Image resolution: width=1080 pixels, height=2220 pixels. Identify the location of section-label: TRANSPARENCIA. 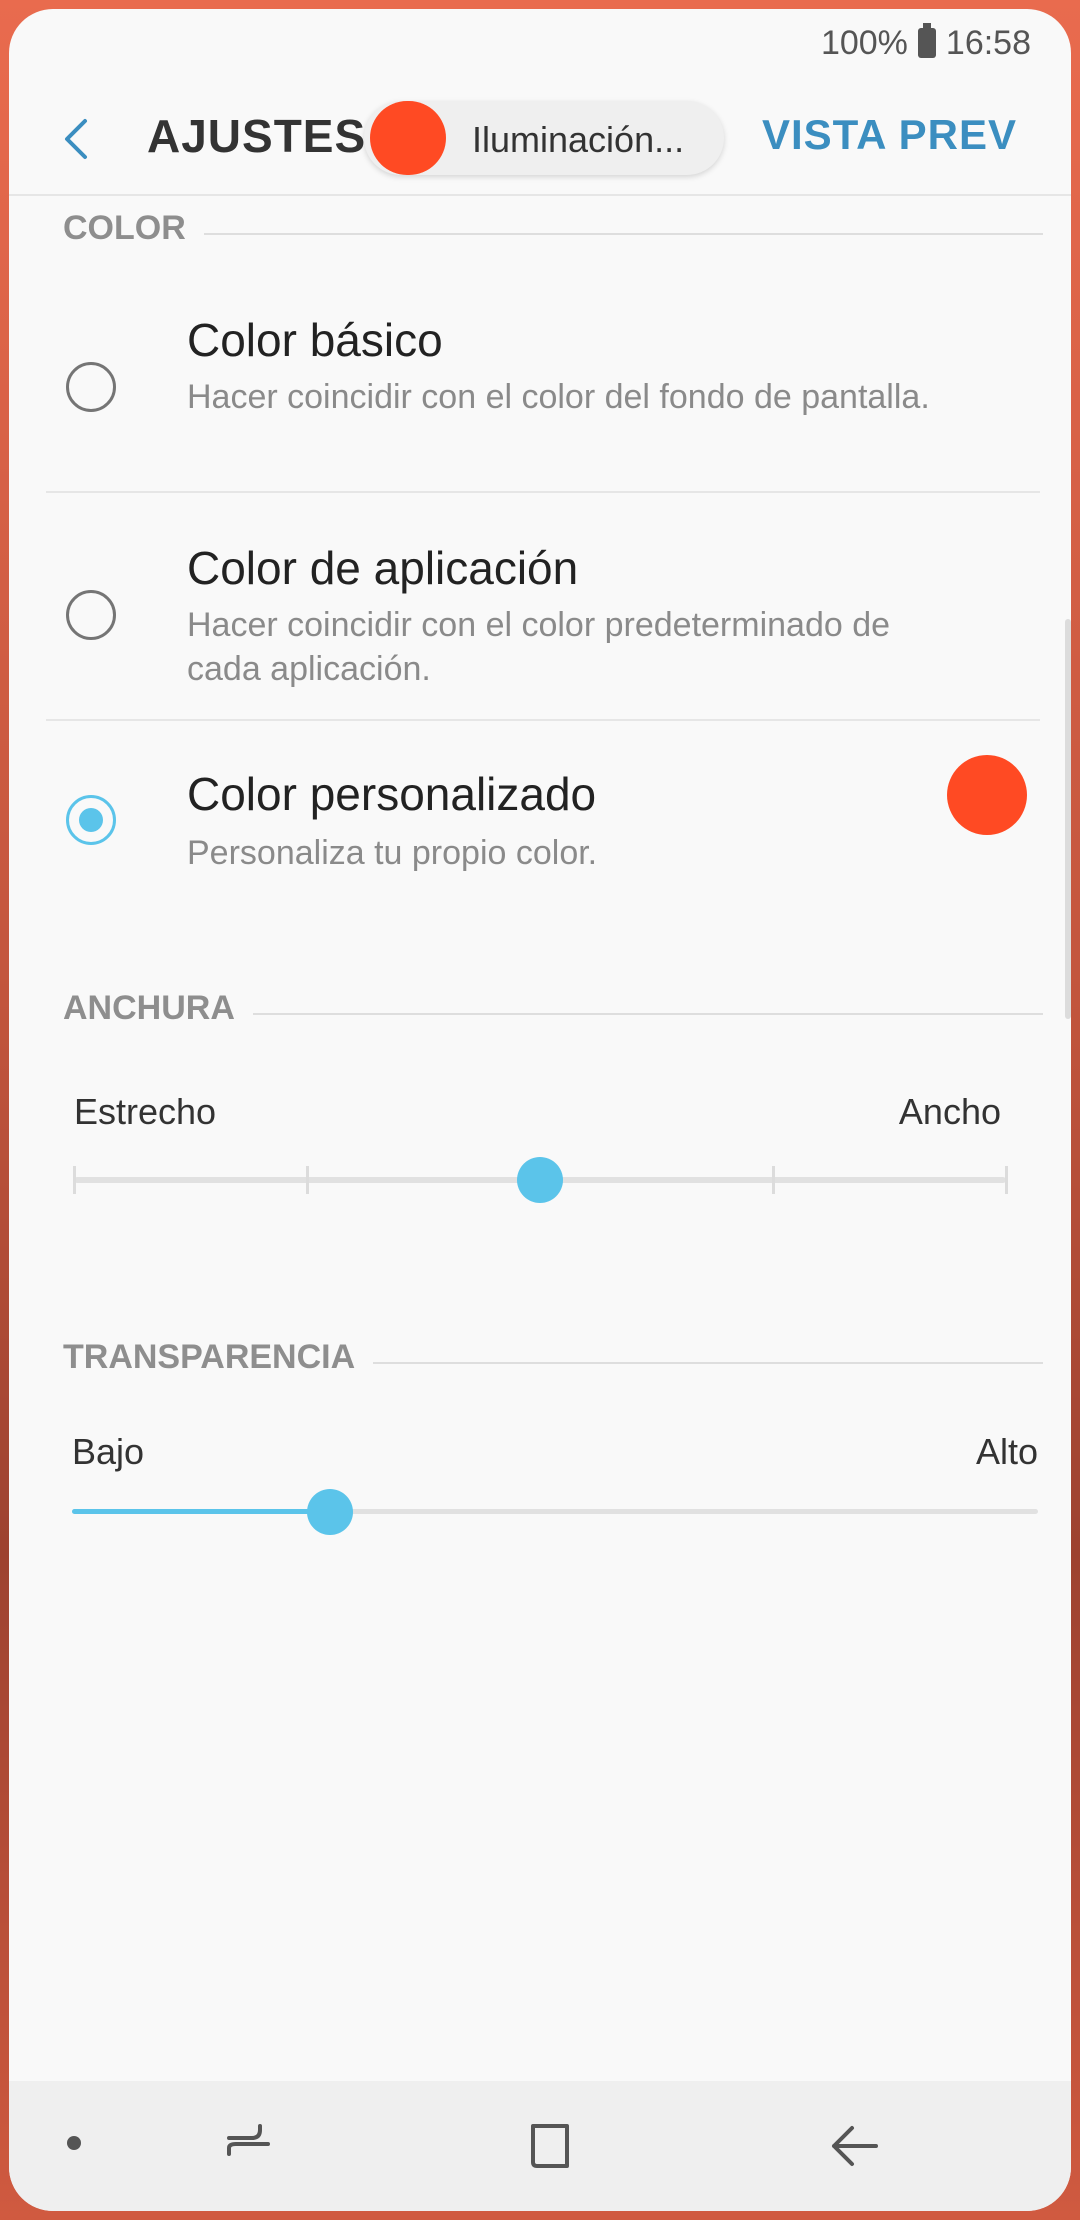
(218, 1357).